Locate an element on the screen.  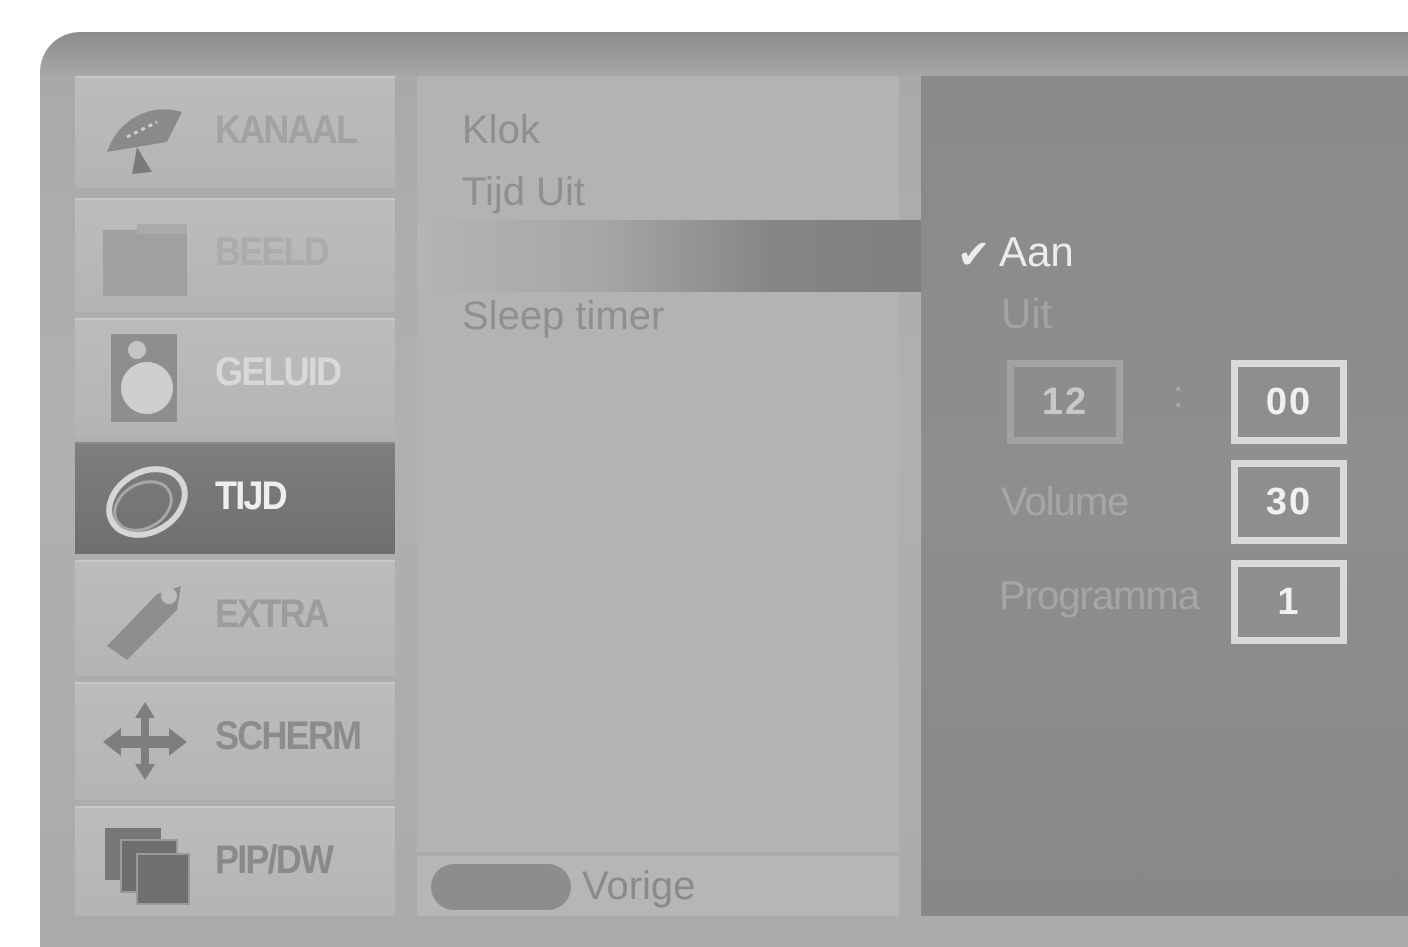
sidebar-item-beeld: BEELD is located at coordinates (235, 255).